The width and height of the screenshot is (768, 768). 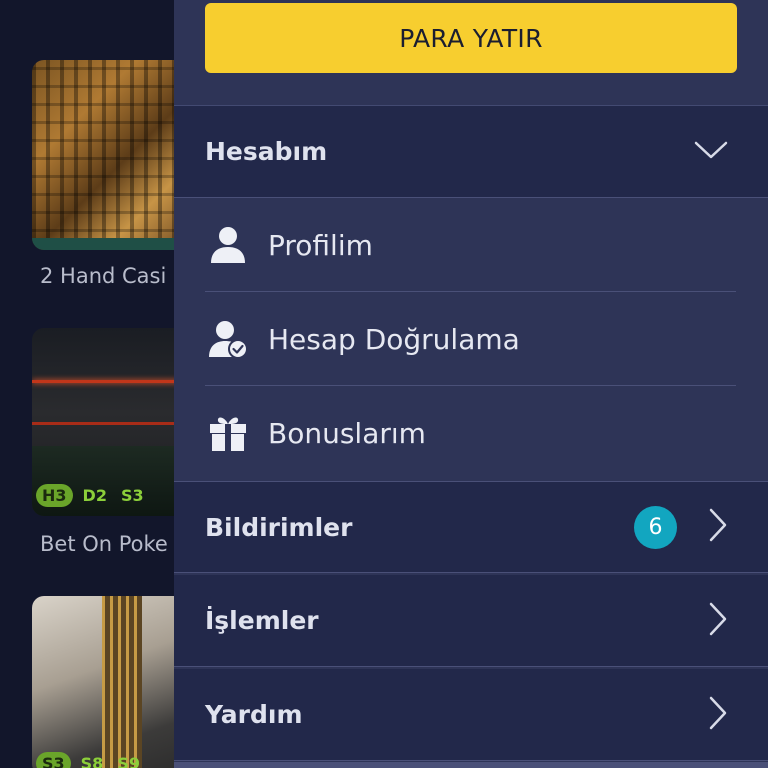 I want to click on game-title: 2 Hand Casi, so click(x=103, y=276).